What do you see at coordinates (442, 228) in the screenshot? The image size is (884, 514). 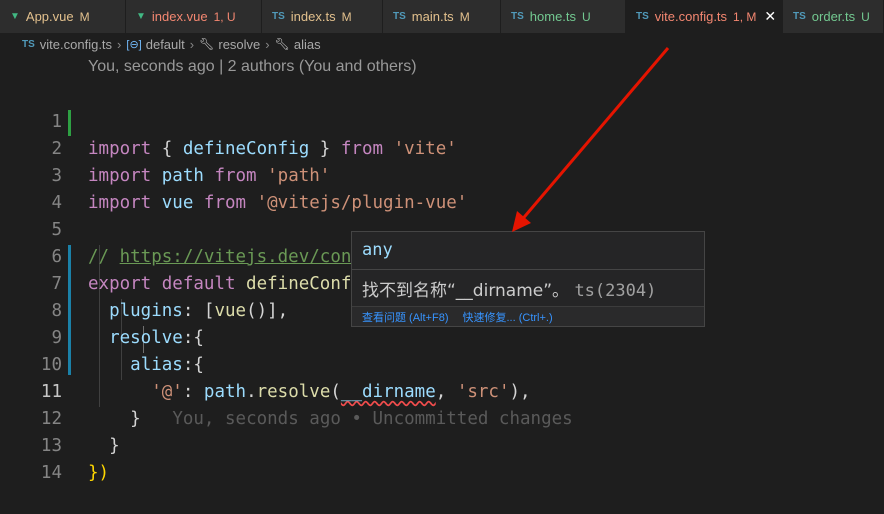 I see `code-line: 5 // https://vitejs.dev/config/` at bounding box center [442, 228].